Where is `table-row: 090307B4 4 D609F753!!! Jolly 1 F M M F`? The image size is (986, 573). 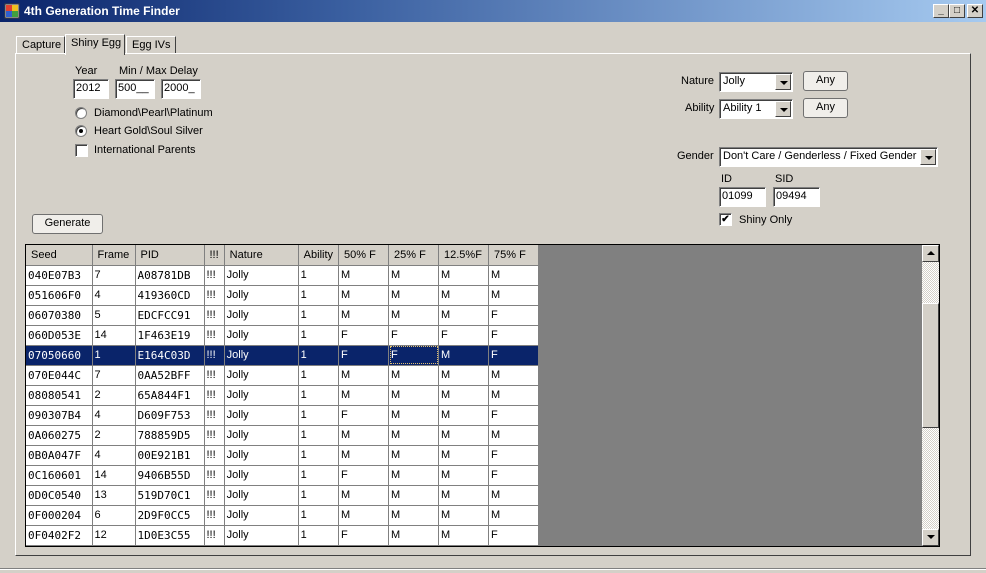 table-row: 090307B4 4 D609F753!!! Jolly 1 F M M F is located at coordinates (283, 415).